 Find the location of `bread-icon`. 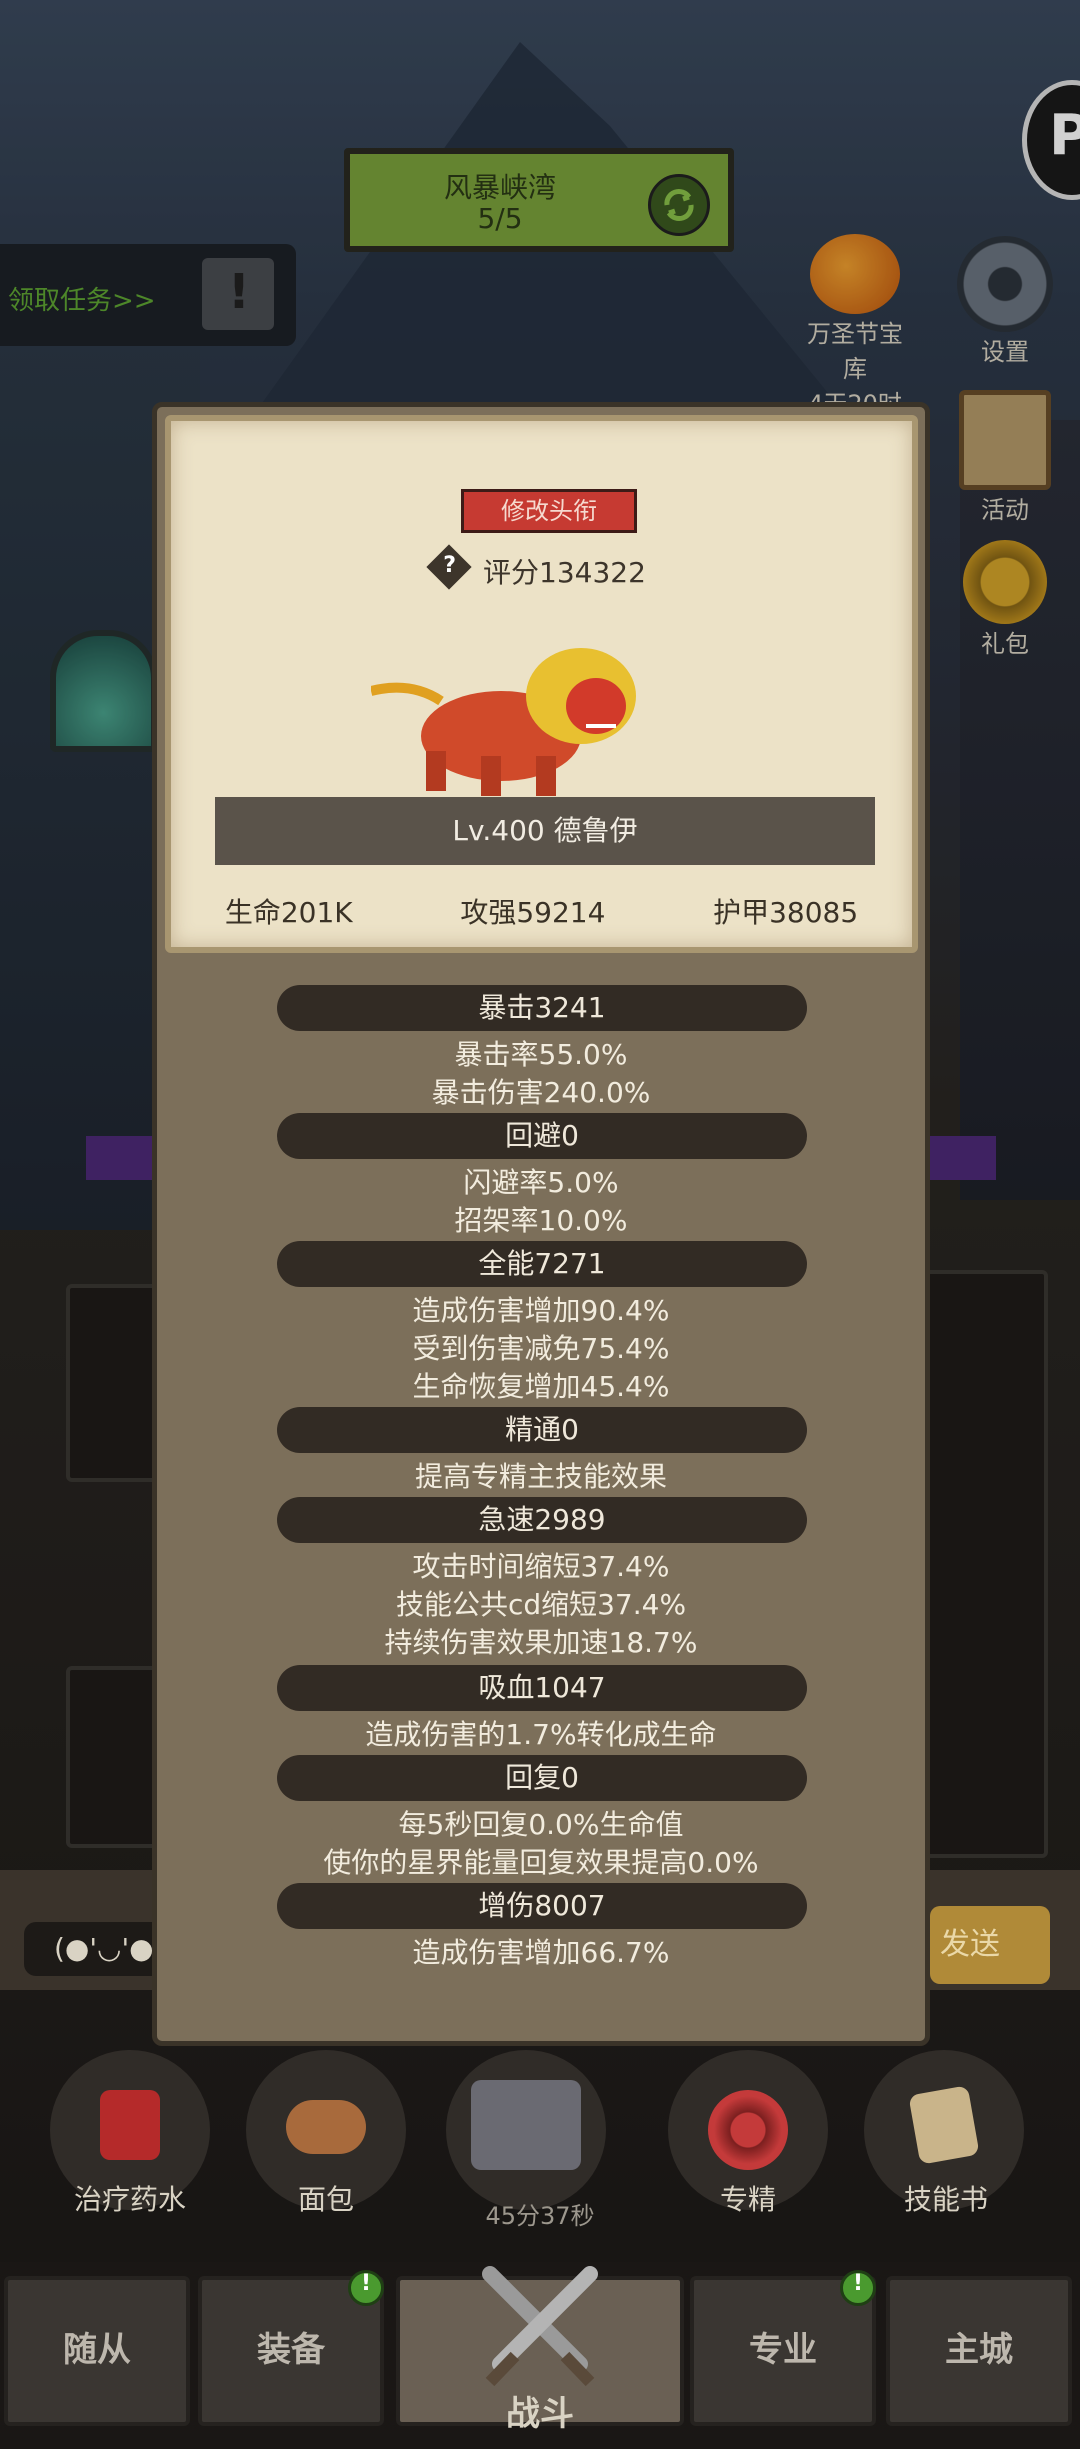

bread-icon is located at coordinates (326, 2127).